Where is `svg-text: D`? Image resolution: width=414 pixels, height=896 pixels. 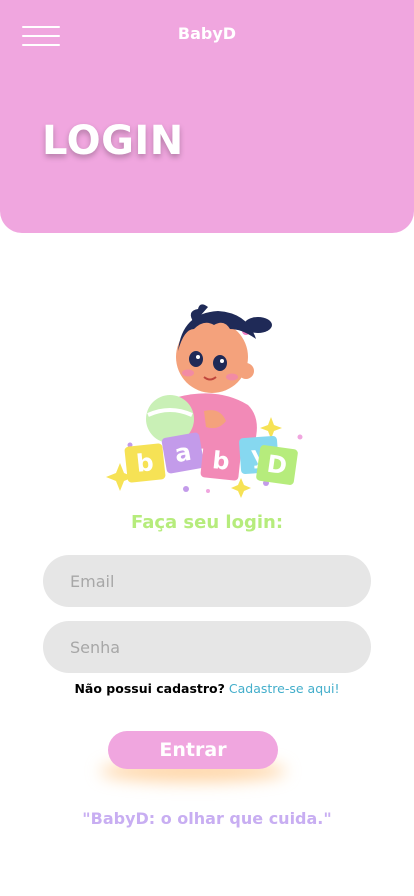
svg-text: D is located at coordinates (277, 465).